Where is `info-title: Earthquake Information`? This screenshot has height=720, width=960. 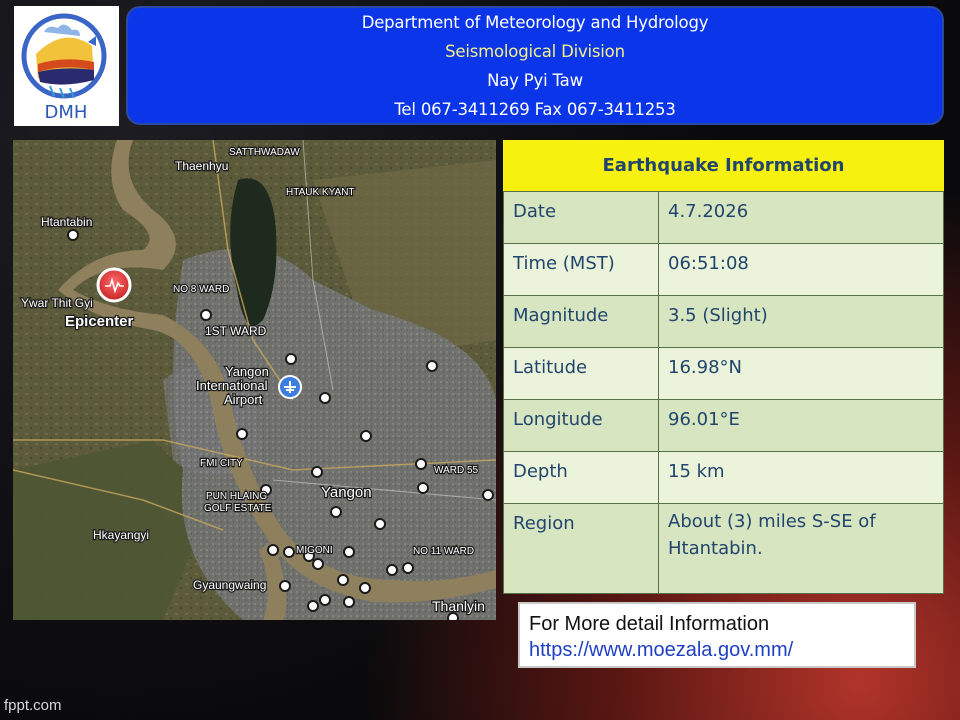 info-title: Earthquake Information is located at coordinates (723, 165).